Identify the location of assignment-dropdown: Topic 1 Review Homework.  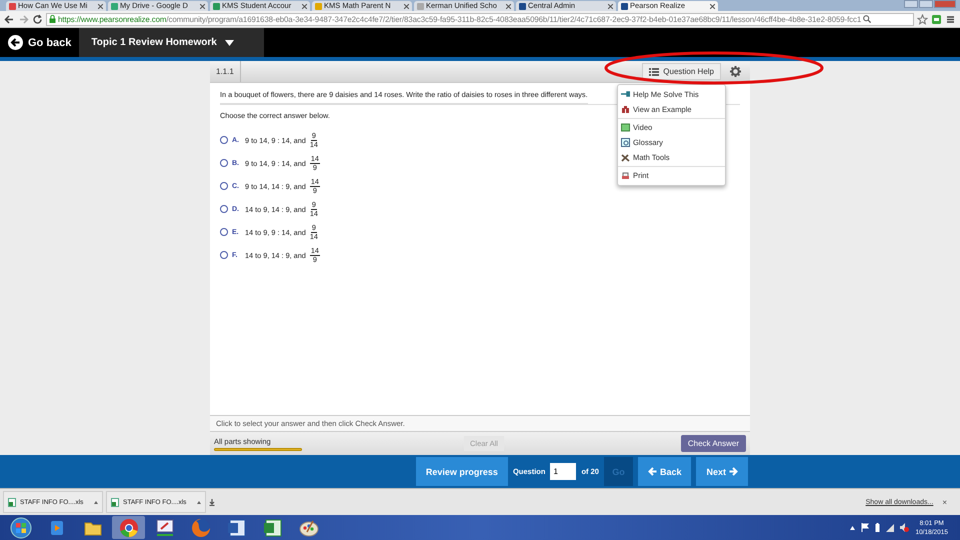
(171, 42).